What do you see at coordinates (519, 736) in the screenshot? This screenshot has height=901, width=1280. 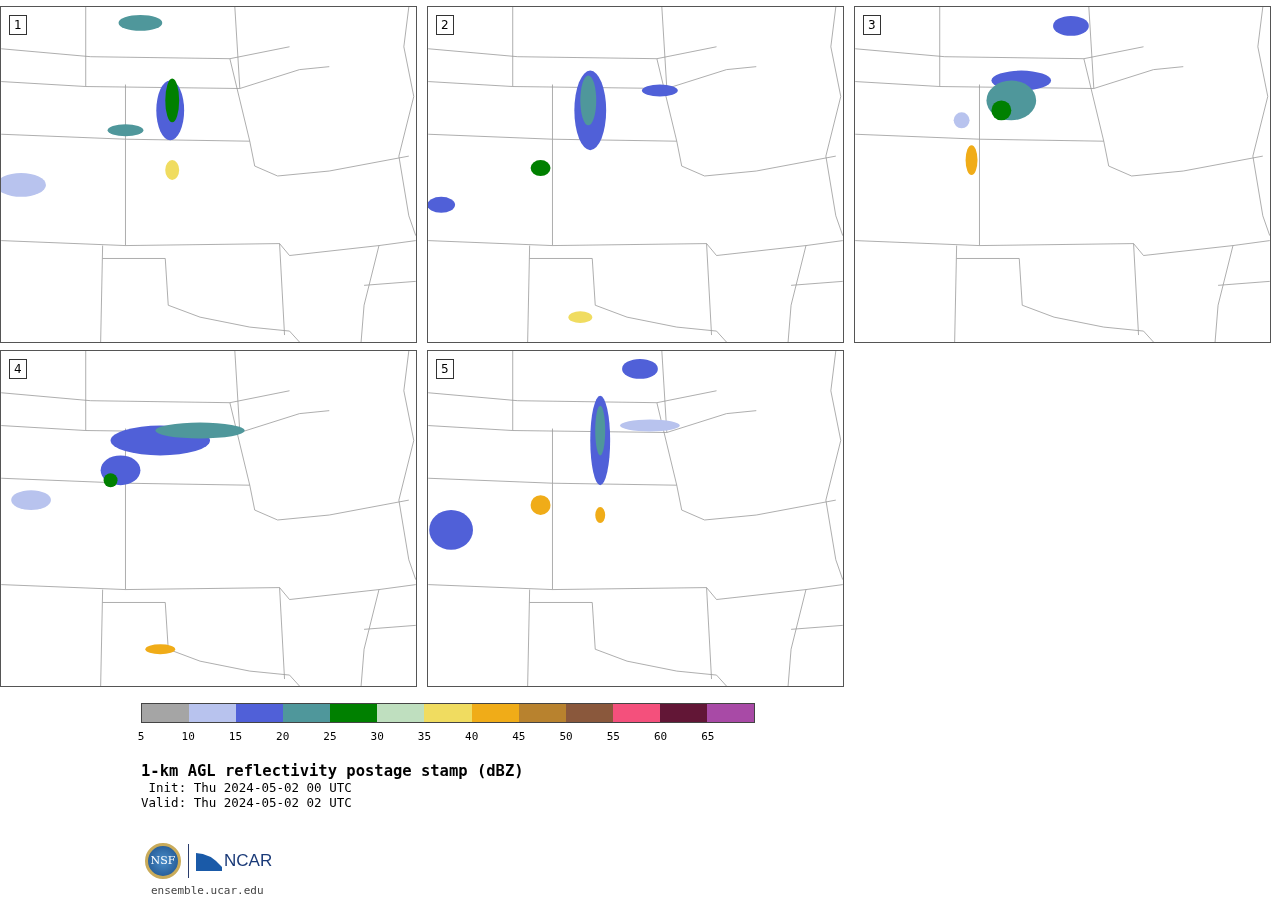 I see `tick-label: 45` at bounding box center [519, 736].